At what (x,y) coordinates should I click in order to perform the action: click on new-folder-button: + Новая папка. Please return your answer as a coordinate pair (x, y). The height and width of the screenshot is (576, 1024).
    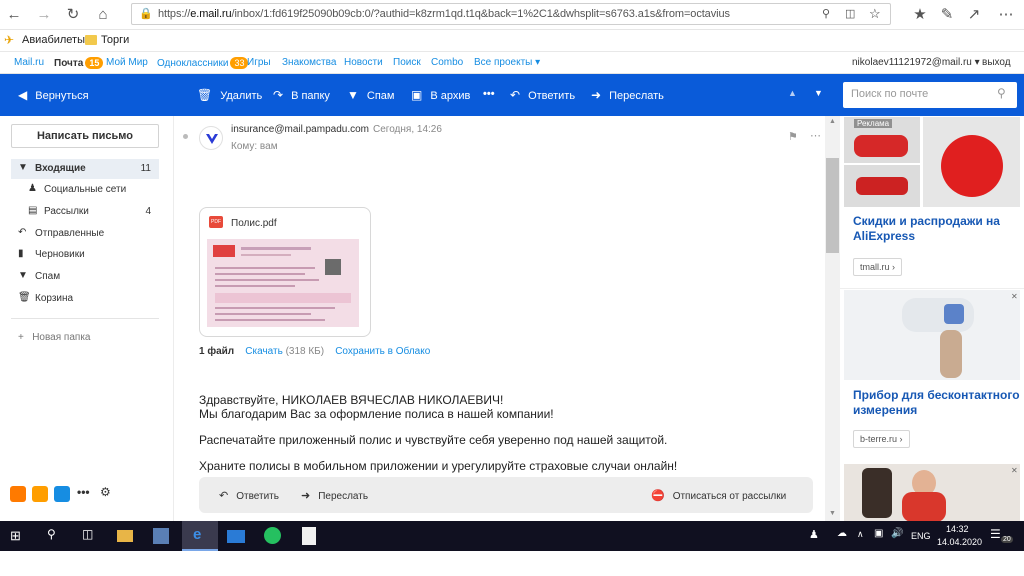
    Looking at the image, I should click on (54, 337).